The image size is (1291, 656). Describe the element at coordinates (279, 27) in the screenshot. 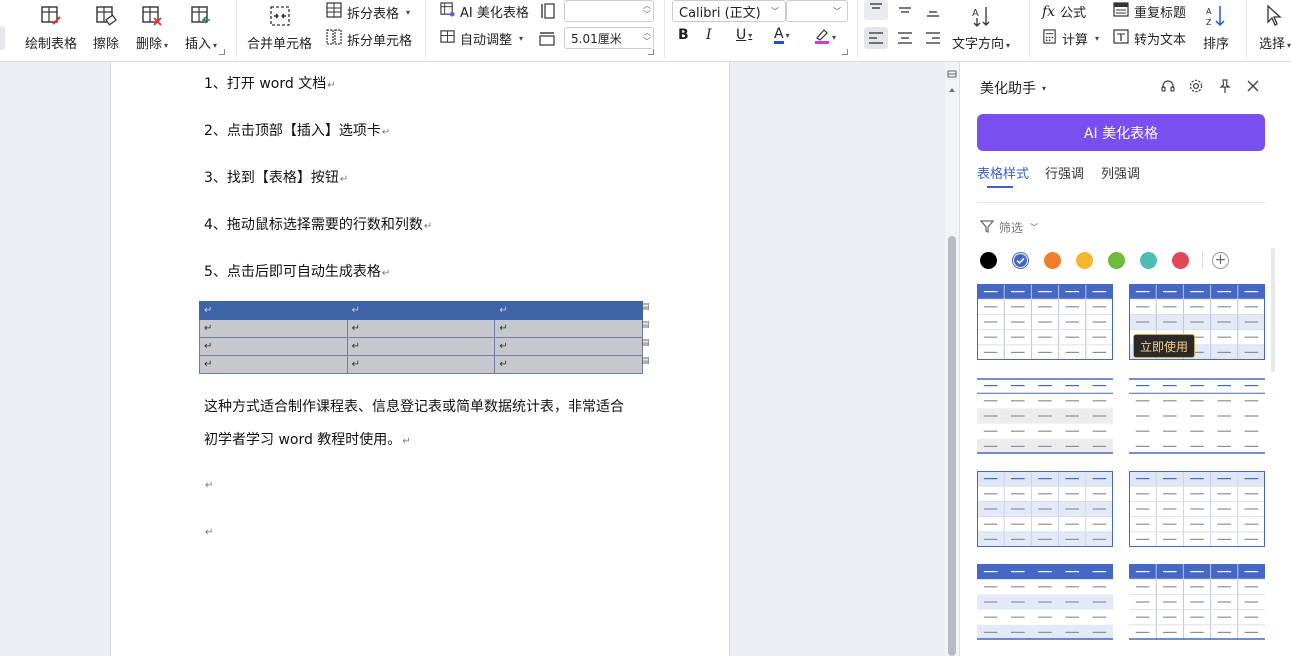

I see `merge-cells-button: 合并单元格` at that location.